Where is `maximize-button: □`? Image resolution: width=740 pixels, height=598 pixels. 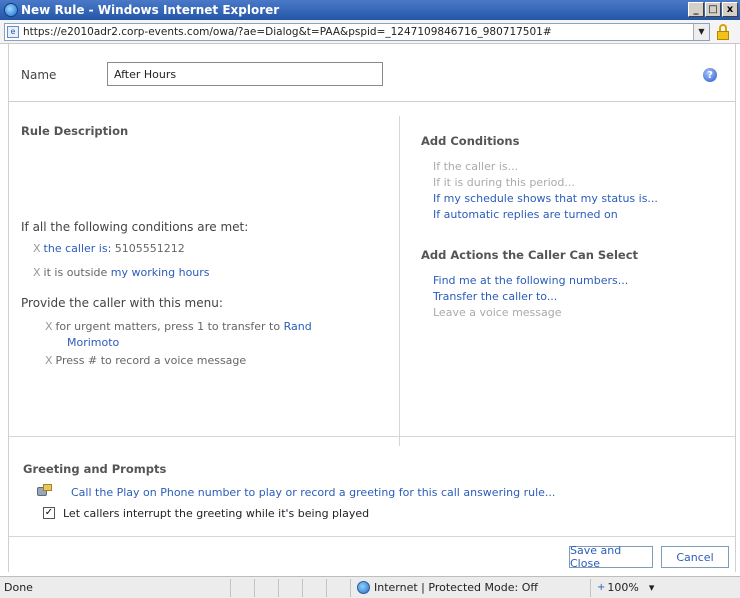
maximize-button: □ is located at coordinates (713, 9).